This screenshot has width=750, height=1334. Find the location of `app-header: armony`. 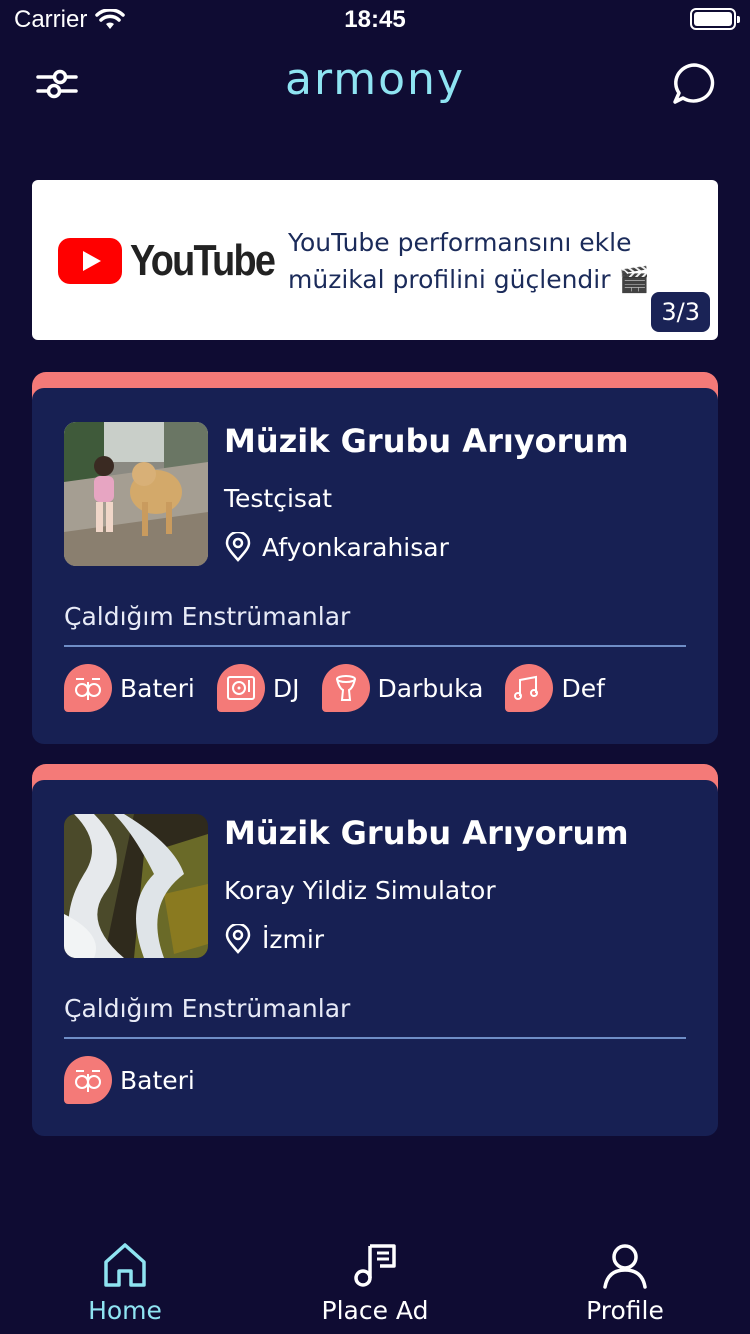

app-header: armony is located at coordinates (375, 85).